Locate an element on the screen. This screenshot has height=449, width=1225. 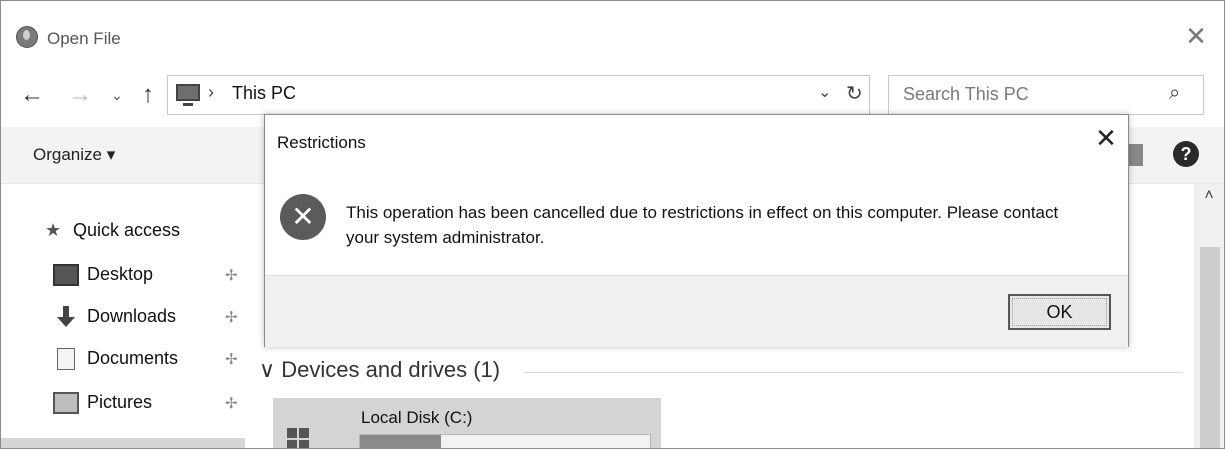
up-arrow-icon: ↑ is located at coordinates (148, 95).